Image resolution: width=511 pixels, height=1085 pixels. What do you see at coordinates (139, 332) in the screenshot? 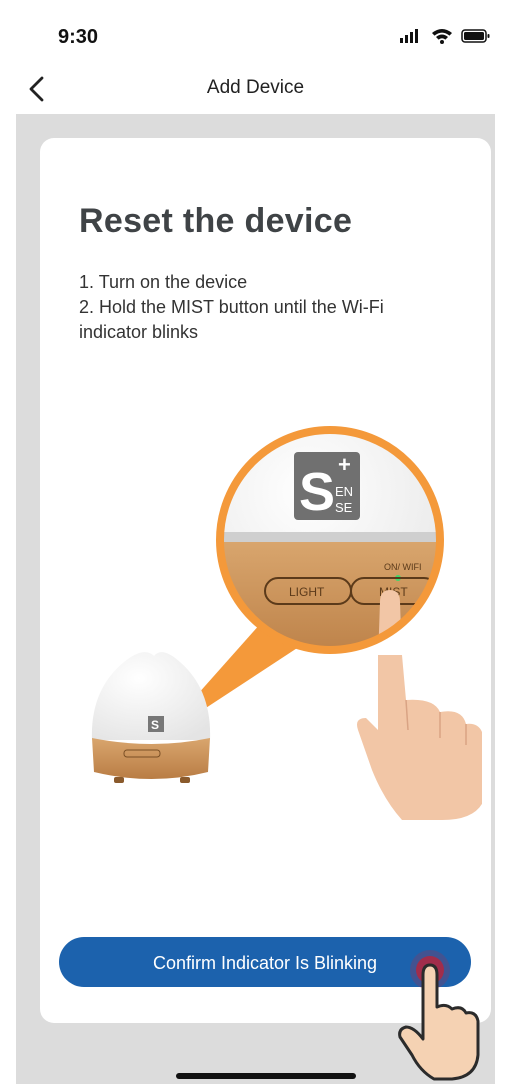
I see `step-2-continued: indicator blinks` at bounding box center [139, 332].